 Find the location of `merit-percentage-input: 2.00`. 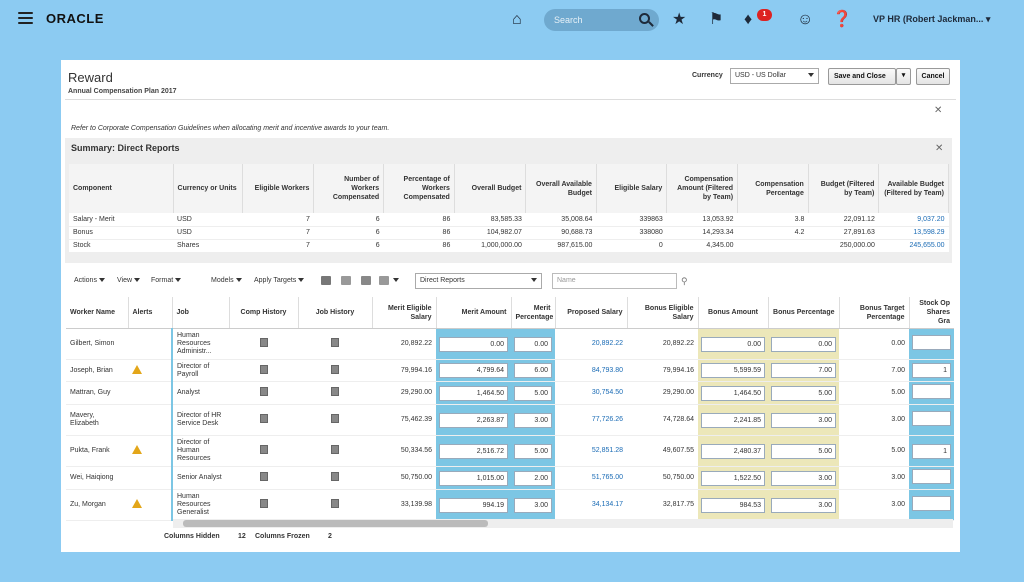

merit-percentage-input: 2.00 is located at coordinates (533, 478).